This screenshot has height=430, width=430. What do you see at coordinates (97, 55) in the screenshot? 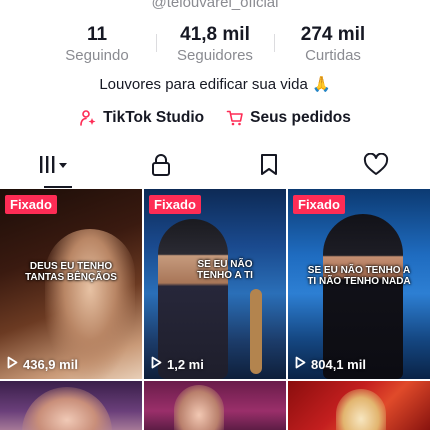
I see `stat-label: Seguindo` at bounding box center [97, 55].